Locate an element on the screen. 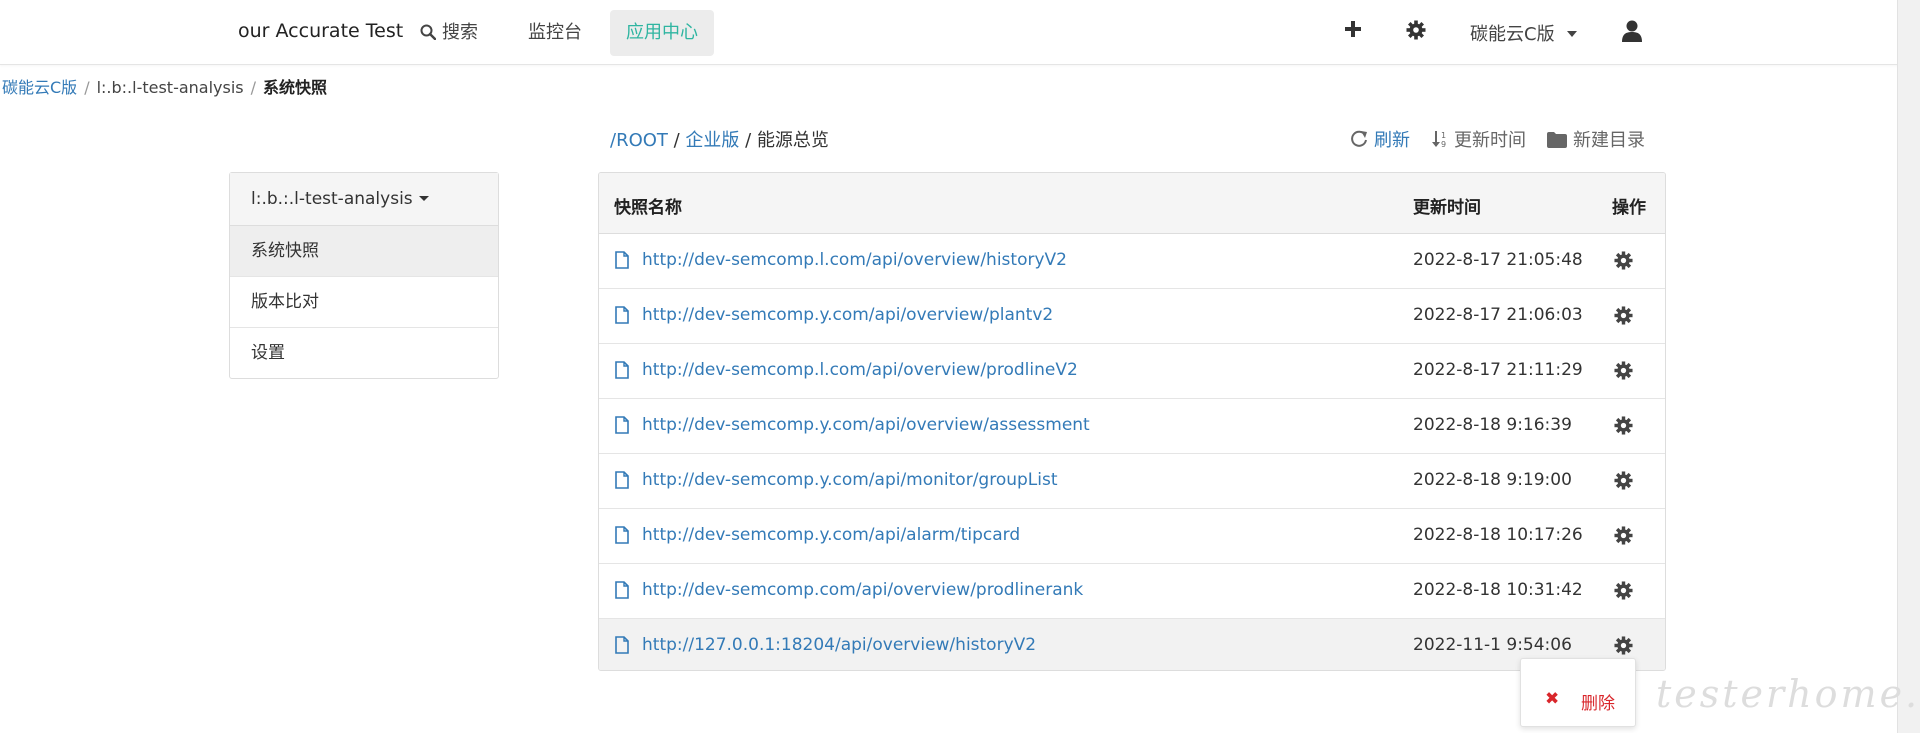 The image size is (1920, 733). watermark: testerhome.com is located at coordinates (1788, 694).